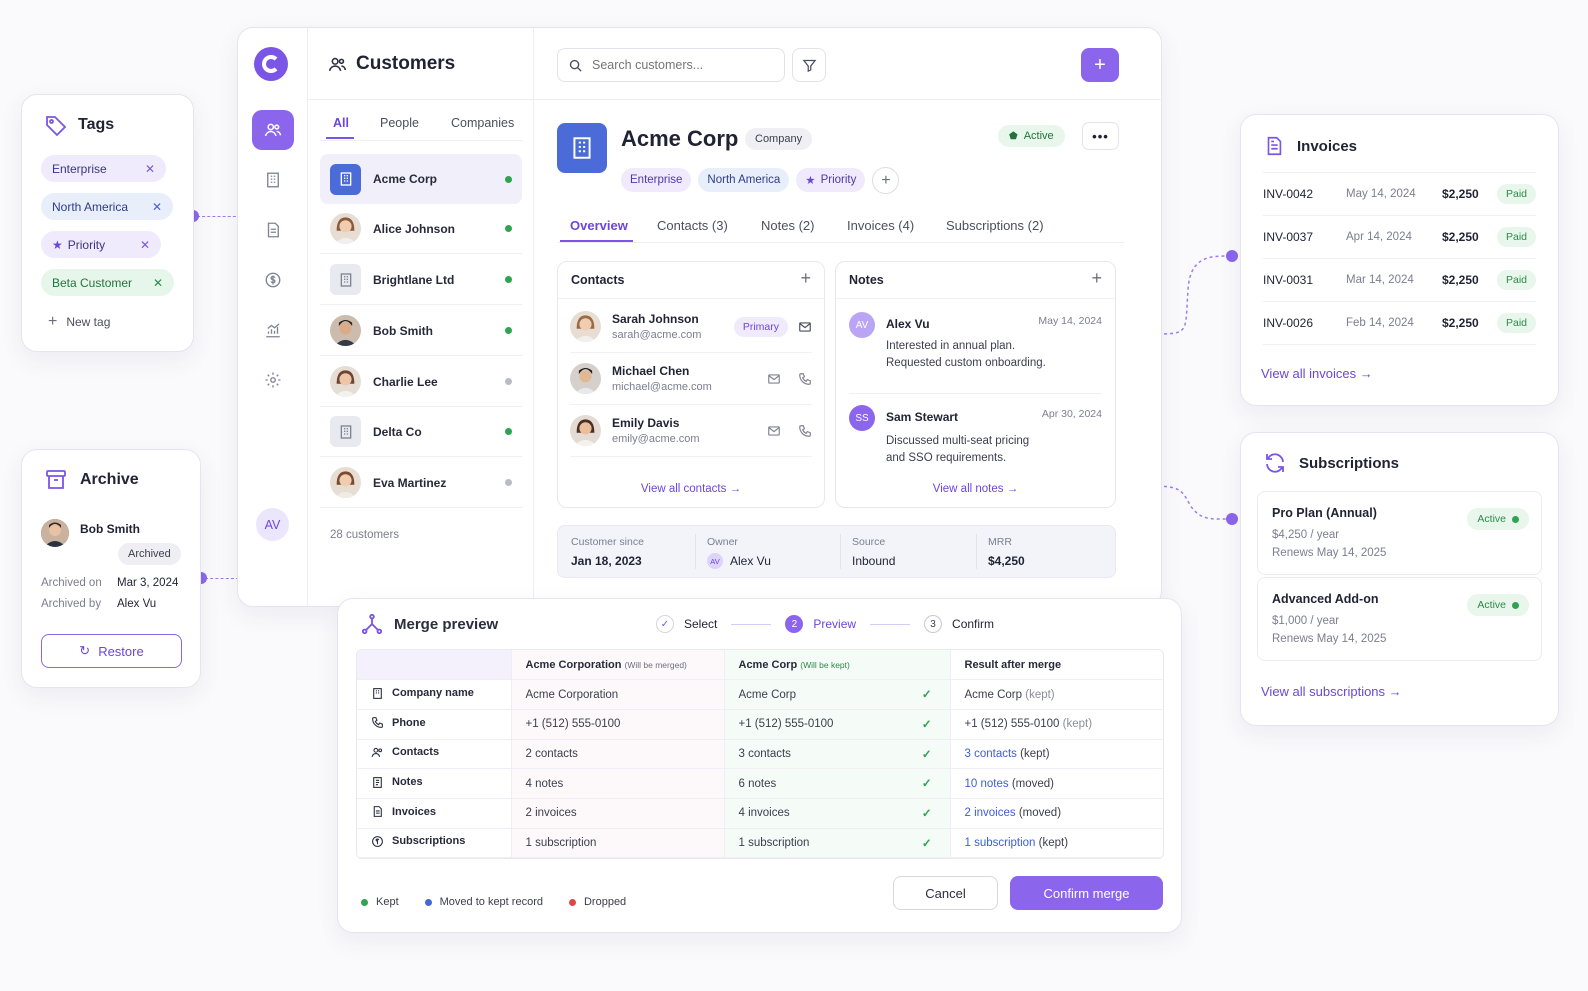  I want to click on merge-title: Merge preview, so click(446, 624).